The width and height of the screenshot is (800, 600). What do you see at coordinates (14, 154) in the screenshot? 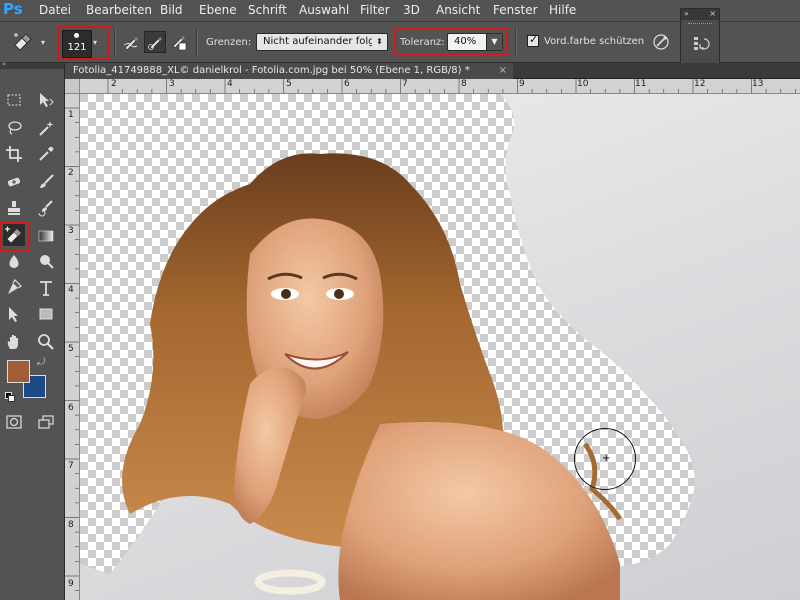
I see `tool-crop` at bounding box center [14, 154].